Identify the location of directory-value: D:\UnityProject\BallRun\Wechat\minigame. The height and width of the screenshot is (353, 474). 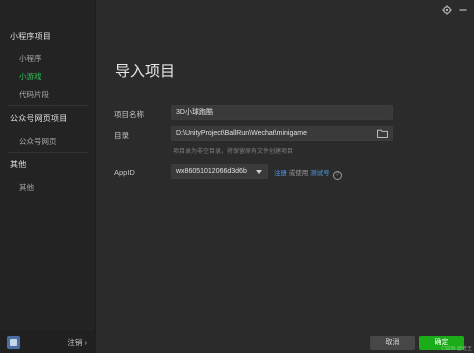
(241, 133).